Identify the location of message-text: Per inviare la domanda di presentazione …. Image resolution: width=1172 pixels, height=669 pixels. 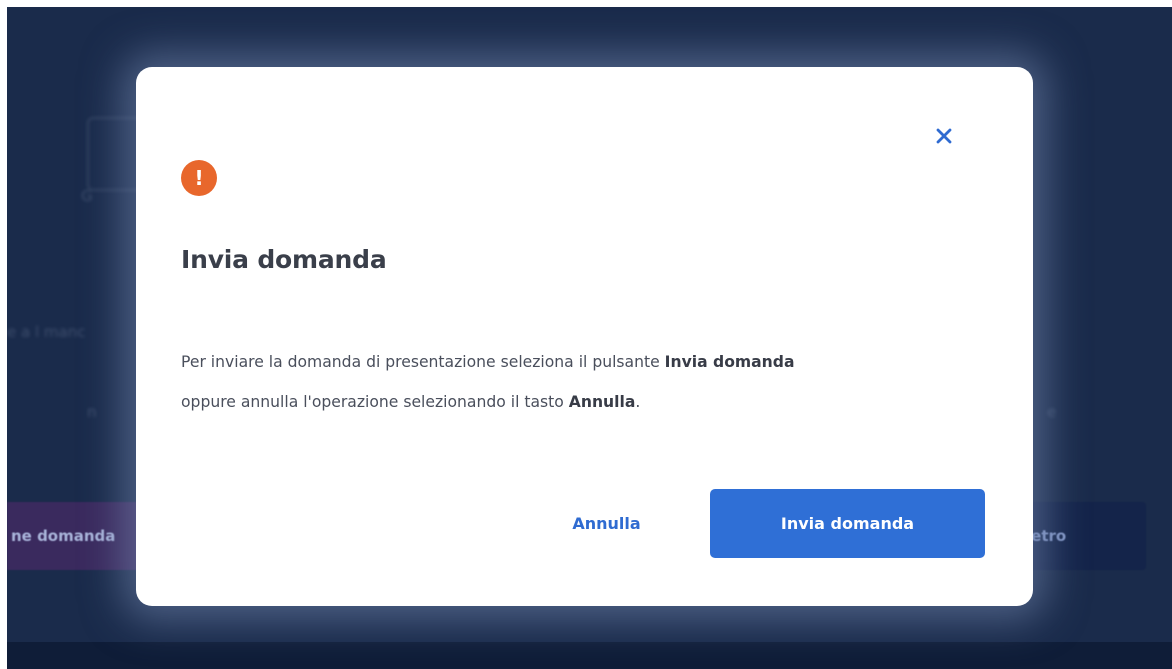
(423, 362).